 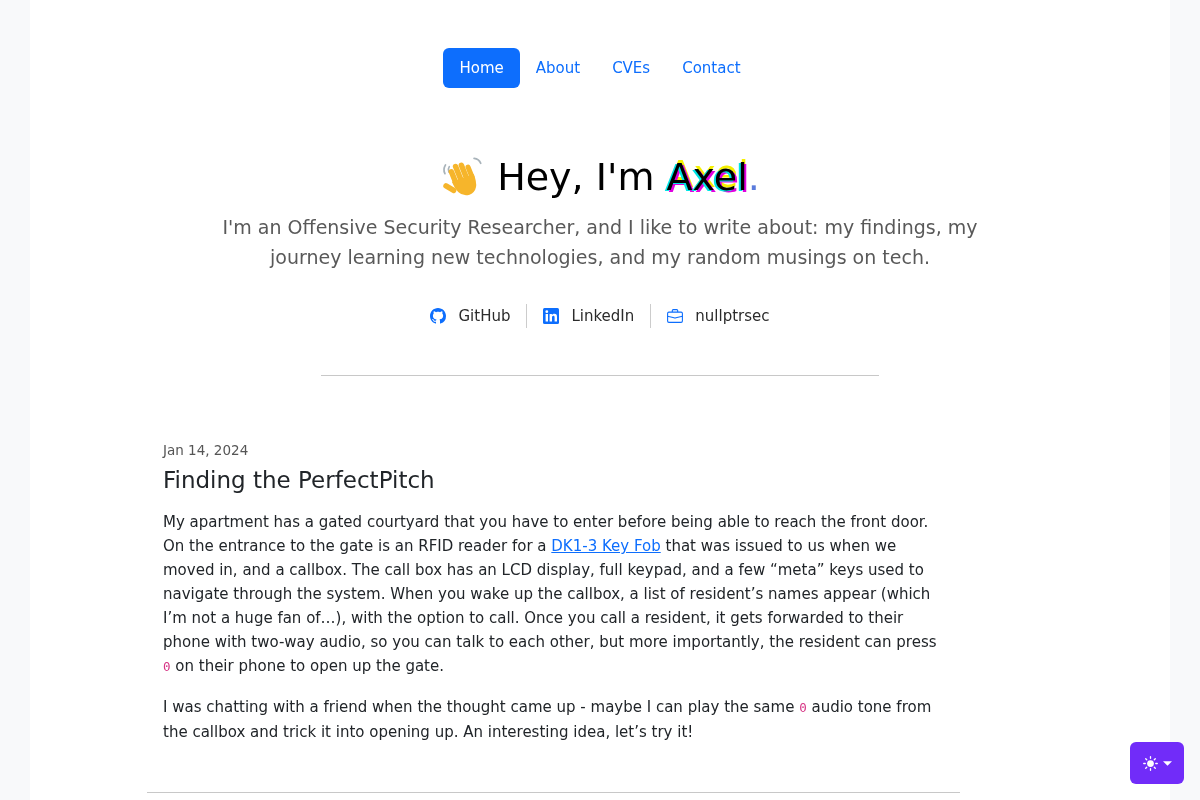 I want to click on briefcase-icon, so click(x=675, y=316).